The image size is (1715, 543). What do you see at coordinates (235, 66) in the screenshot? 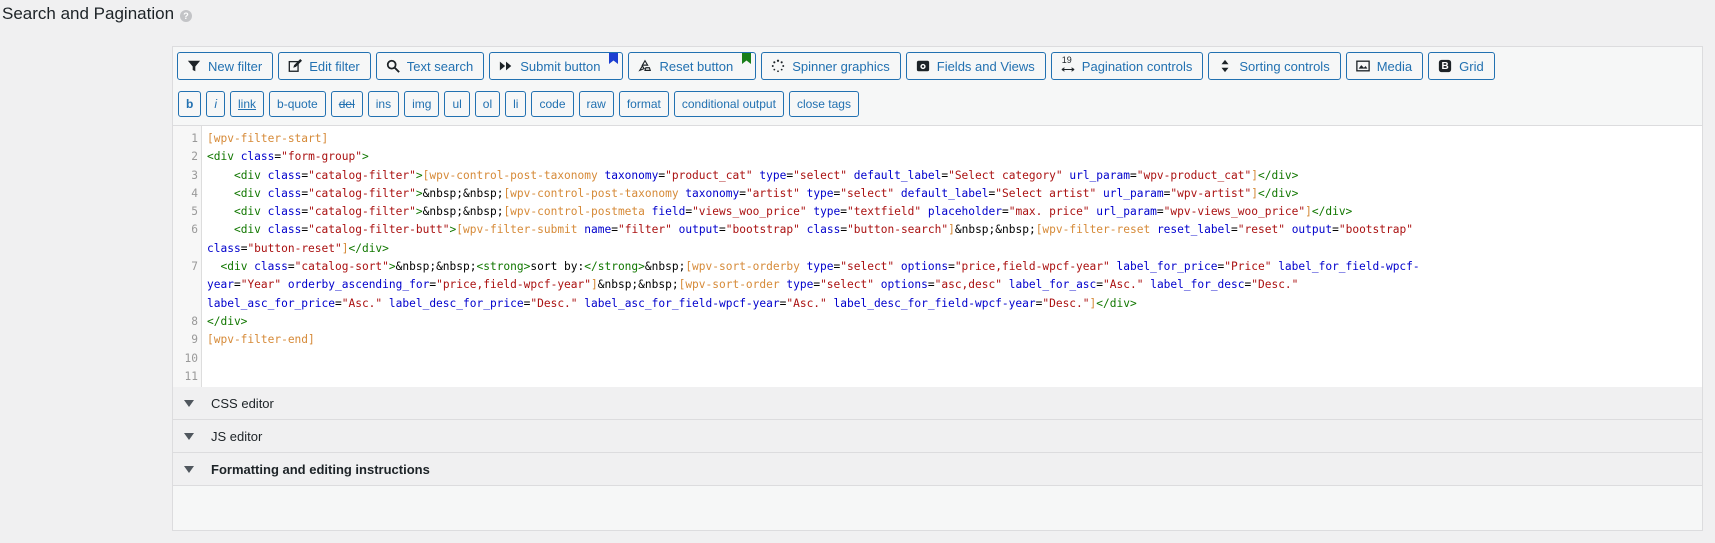
I see `new-filter-label: New filter` at bounding box center [235, 66].